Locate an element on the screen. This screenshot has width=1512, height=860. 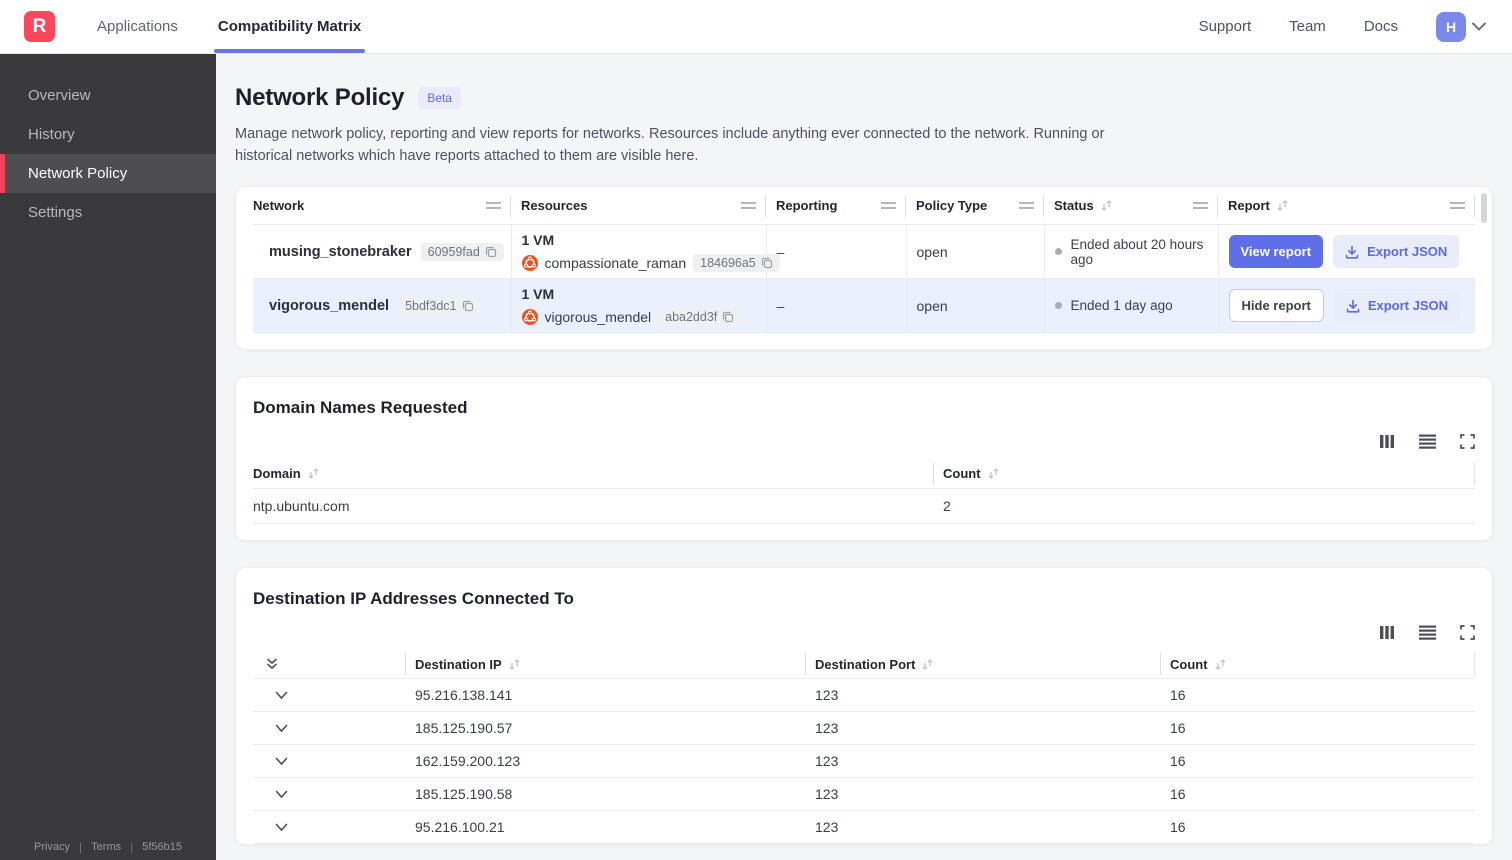
col-header-expand-all is located at coordinates (329, 664).